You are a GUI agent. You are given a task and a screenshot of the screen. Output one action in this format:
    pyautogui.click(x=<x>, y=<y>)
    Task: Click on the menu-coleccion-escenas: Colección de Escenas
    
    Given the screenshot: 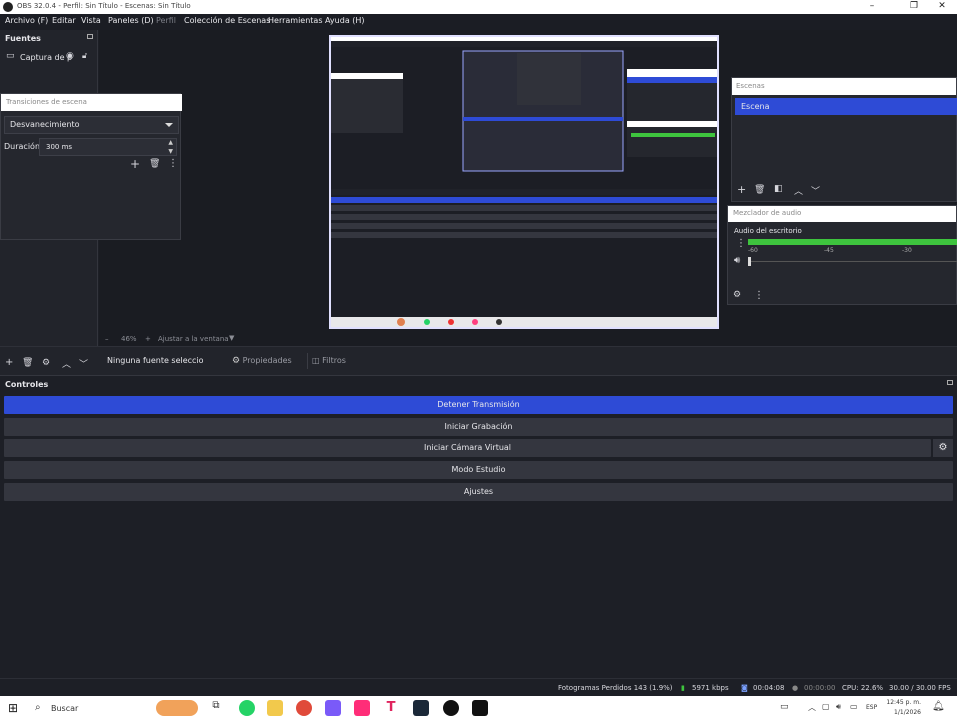 What is the action you would take?
    pyautogui.click(x=227, y=20)
    